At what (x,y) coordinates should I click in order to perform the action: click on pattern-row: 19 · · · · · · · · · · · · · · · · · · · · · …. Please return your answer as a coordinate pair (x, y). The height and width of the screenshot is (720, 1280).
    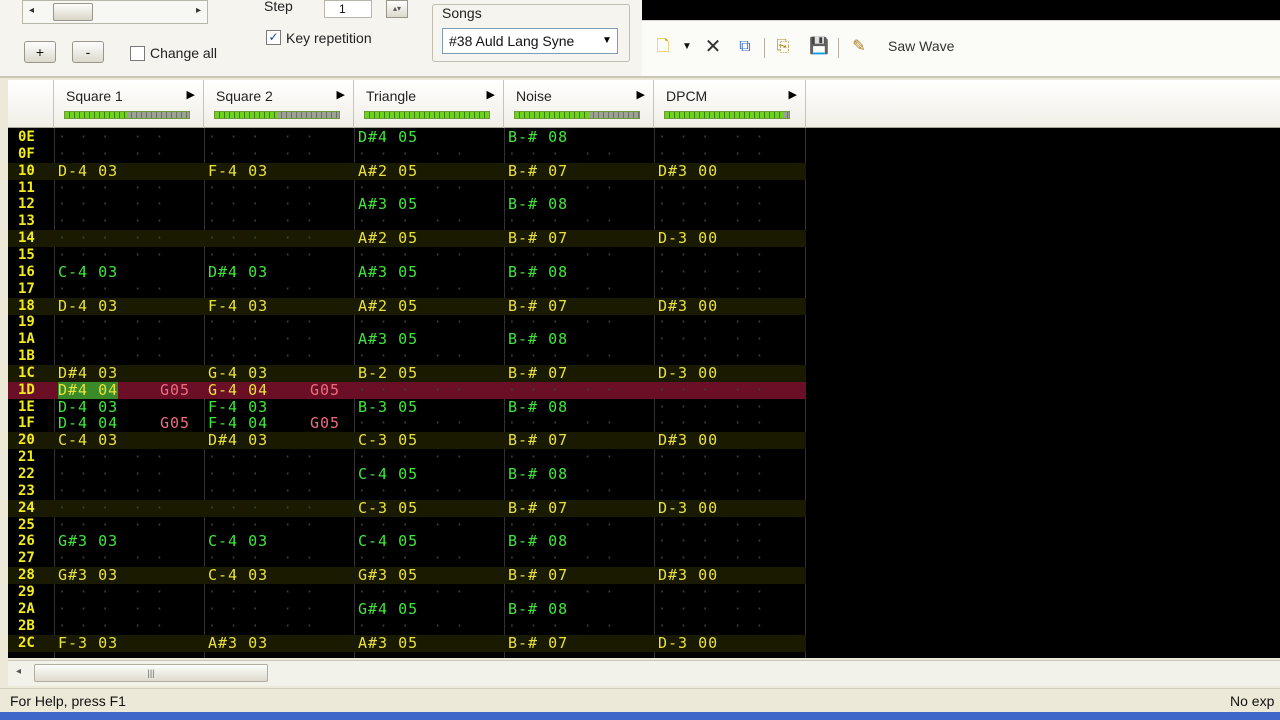
    Looking at the image, I should click on (407, 322).